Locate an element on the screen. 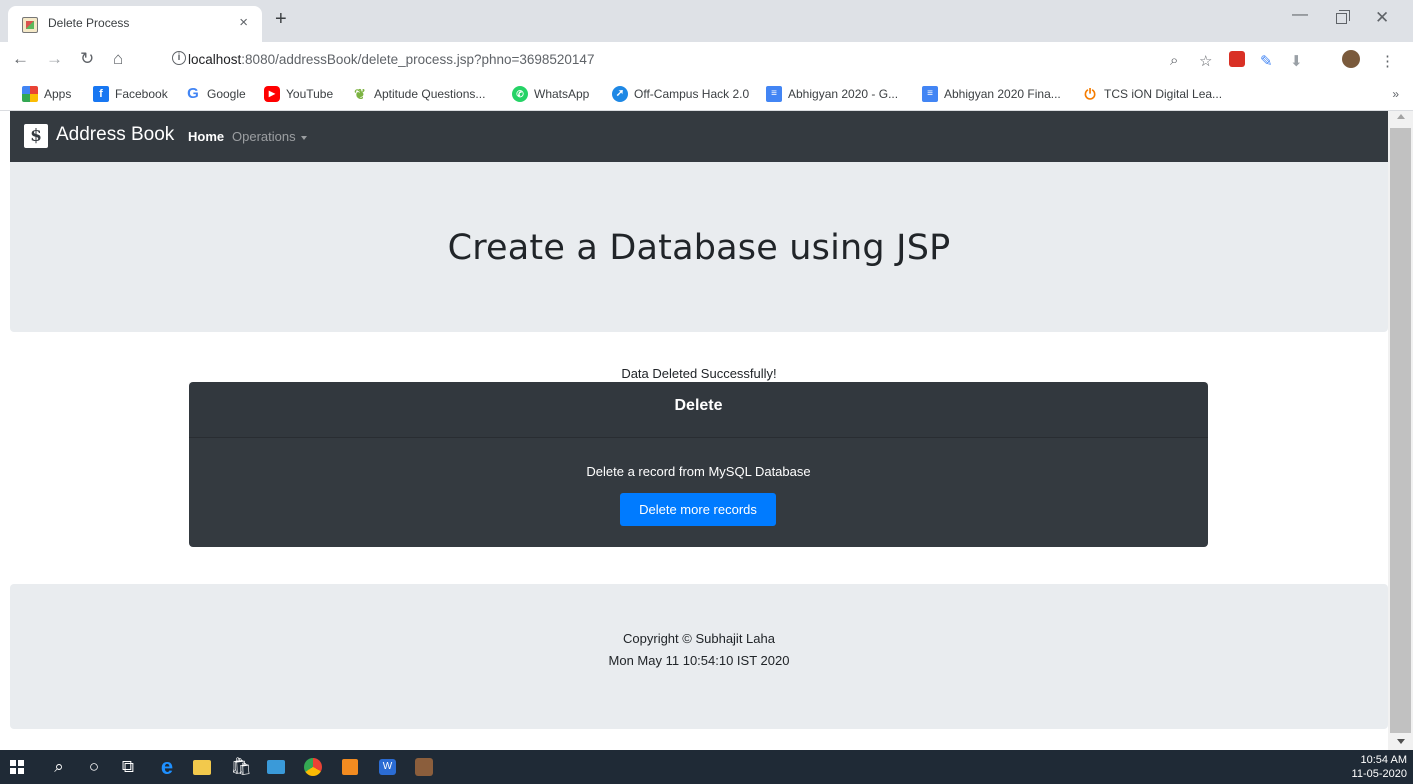  restore-window-button is located at coordinates (1343, 17).